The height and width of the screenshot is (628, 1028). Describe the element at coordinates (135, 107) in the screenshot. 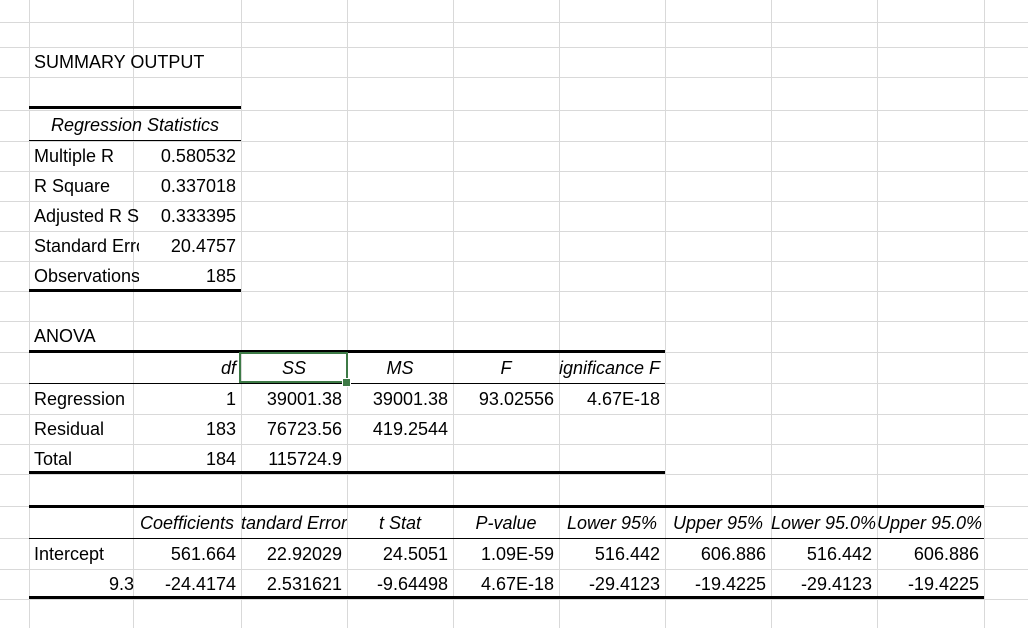

I see `regstats-top-border` at that location.